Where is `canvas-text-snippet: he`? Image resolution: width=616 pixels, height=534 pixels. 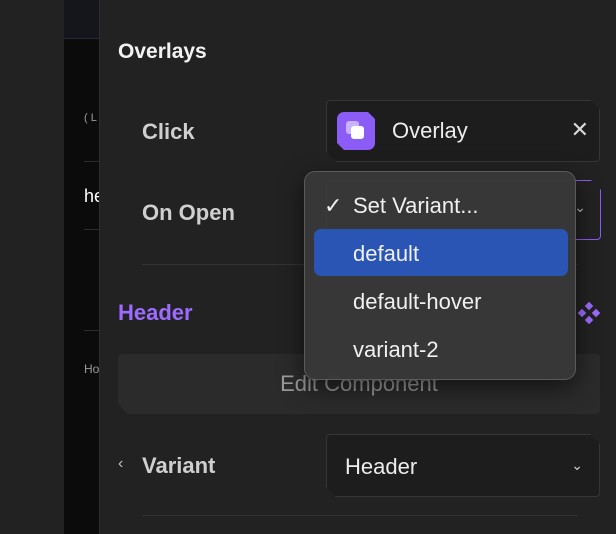 canvas-text-snippet: he is located at coordinates (91, 196).